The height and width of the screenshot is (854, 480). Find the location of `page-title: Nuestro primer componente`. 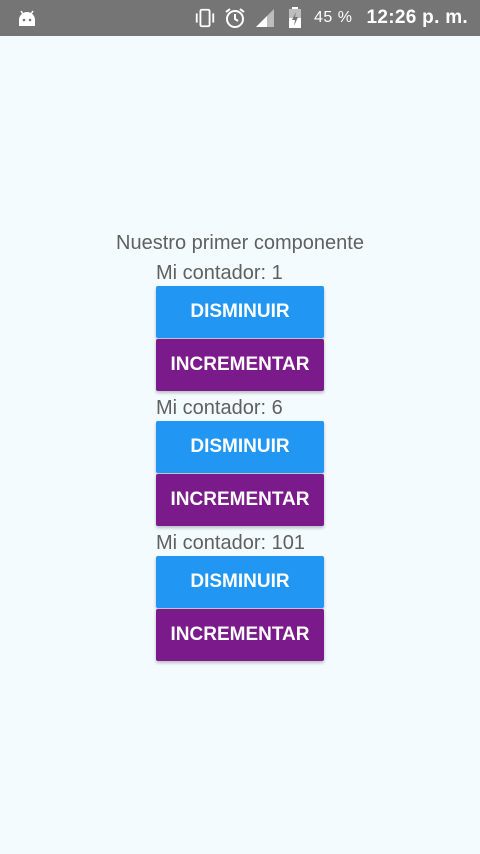

page-title: Nuestro primer componente is located at coordinates (240, 243).